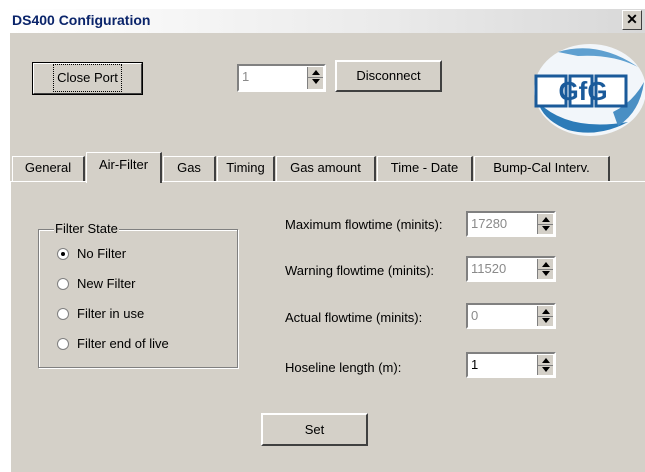 This screenshot has width=645, height=472. What do you see at coordinates (475, 315) in the screenshot?
I see `actual-flowtime-value: 0` at bounding box center [475, 315].